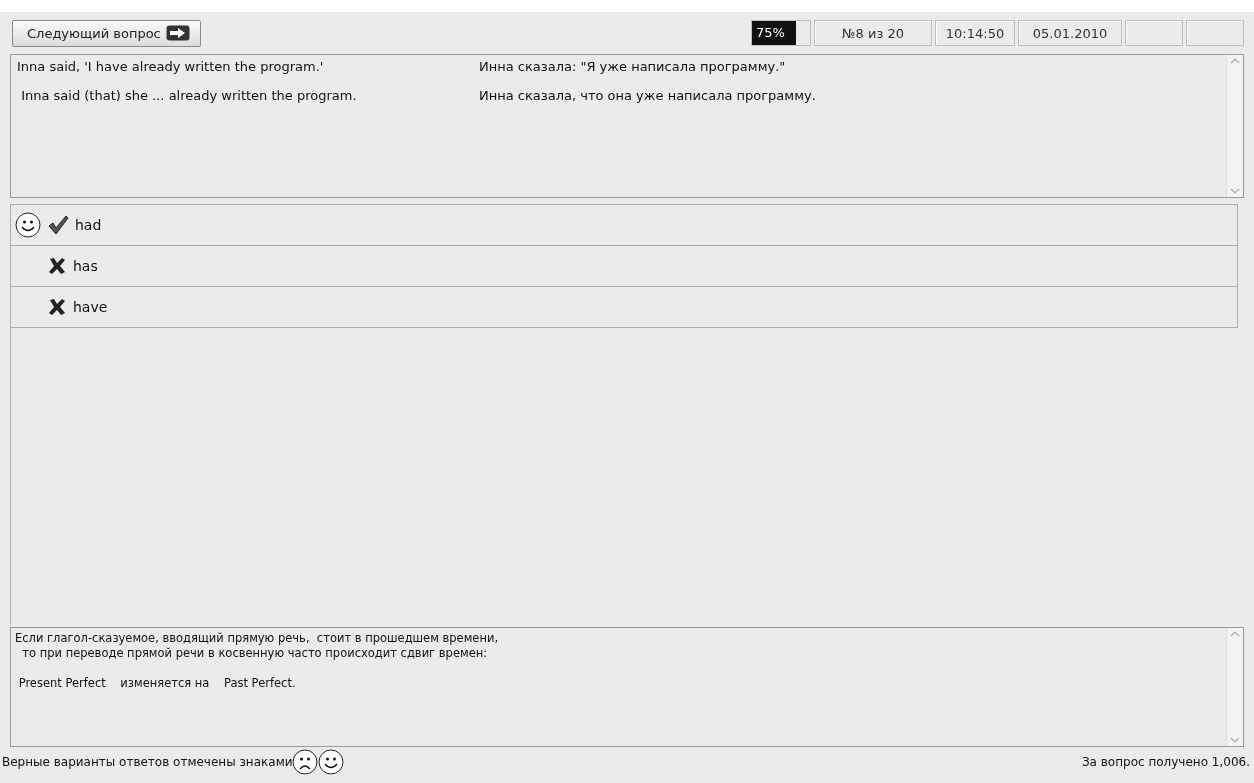 The width and height of the screenshot is (1254, 783). Describe the element at coordinates (106, 33) in the screenshot. I see `next-question-button: Следующий вопрос` at that location.